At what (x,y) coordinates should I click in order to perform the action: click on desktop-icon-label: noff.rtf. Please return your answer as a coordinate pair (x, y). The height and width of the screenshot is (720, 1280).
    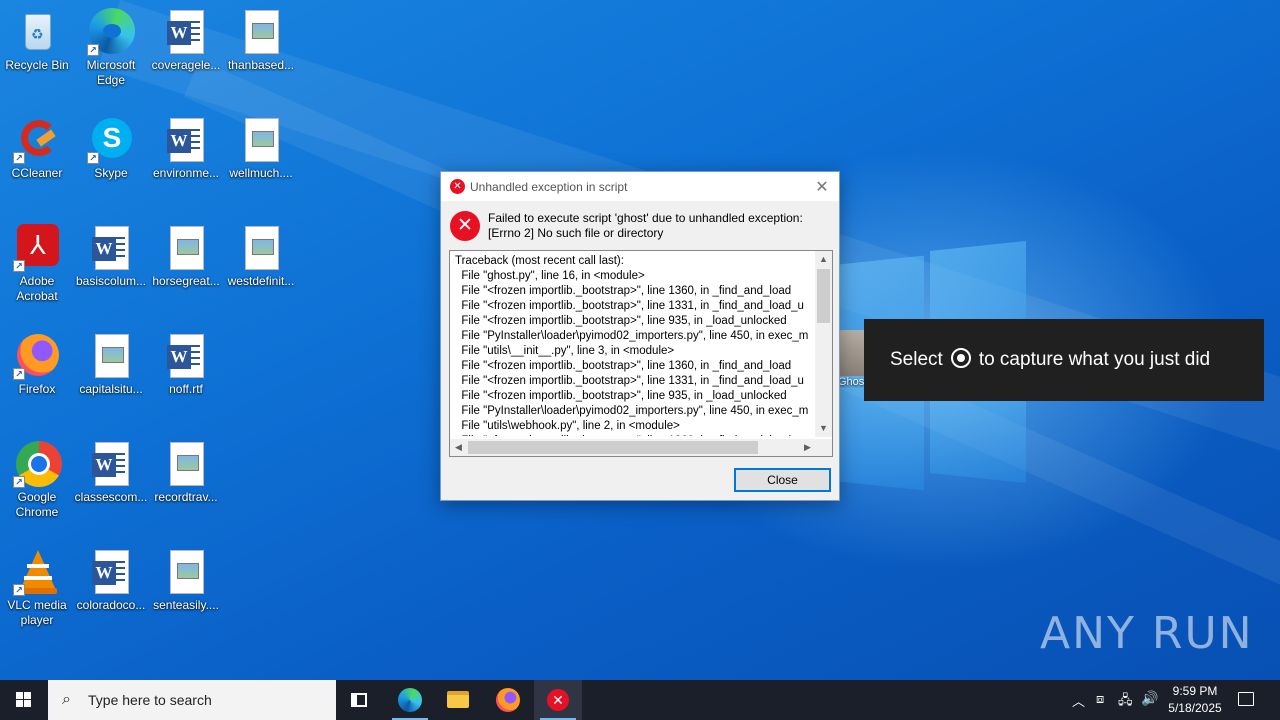
    Looking at the image, I should click on (186, 389).